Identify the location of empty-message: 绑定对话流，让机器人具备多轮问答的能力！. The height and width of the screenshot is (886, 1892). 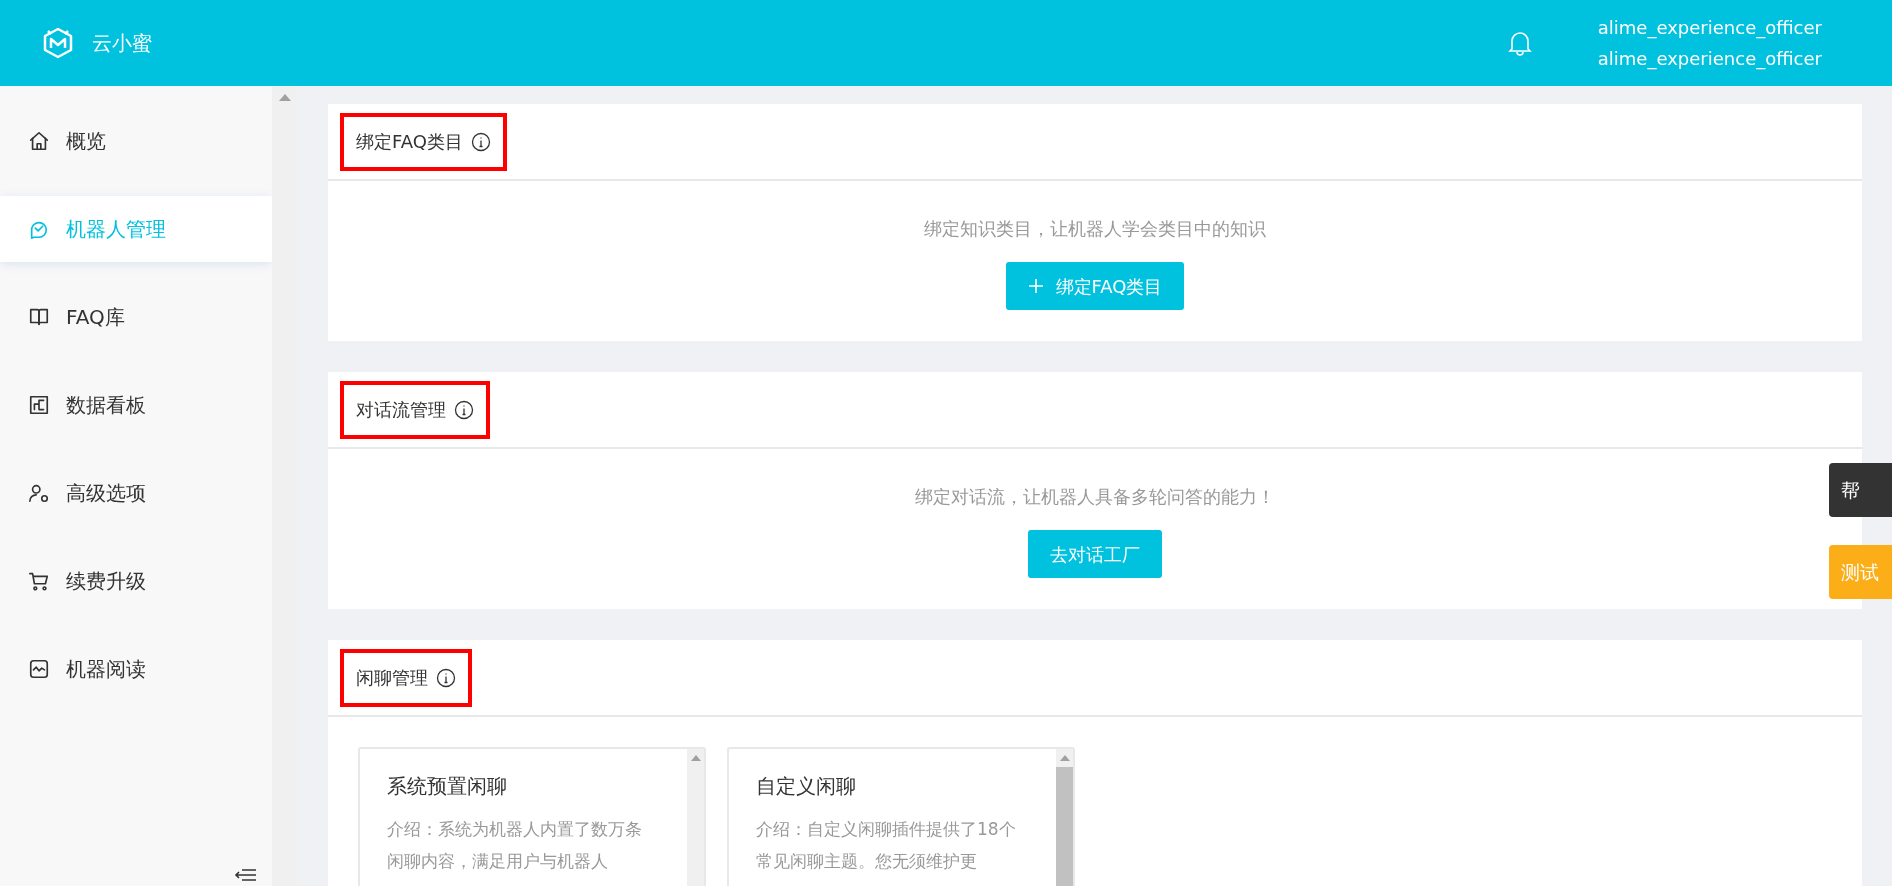
(1095, 497).